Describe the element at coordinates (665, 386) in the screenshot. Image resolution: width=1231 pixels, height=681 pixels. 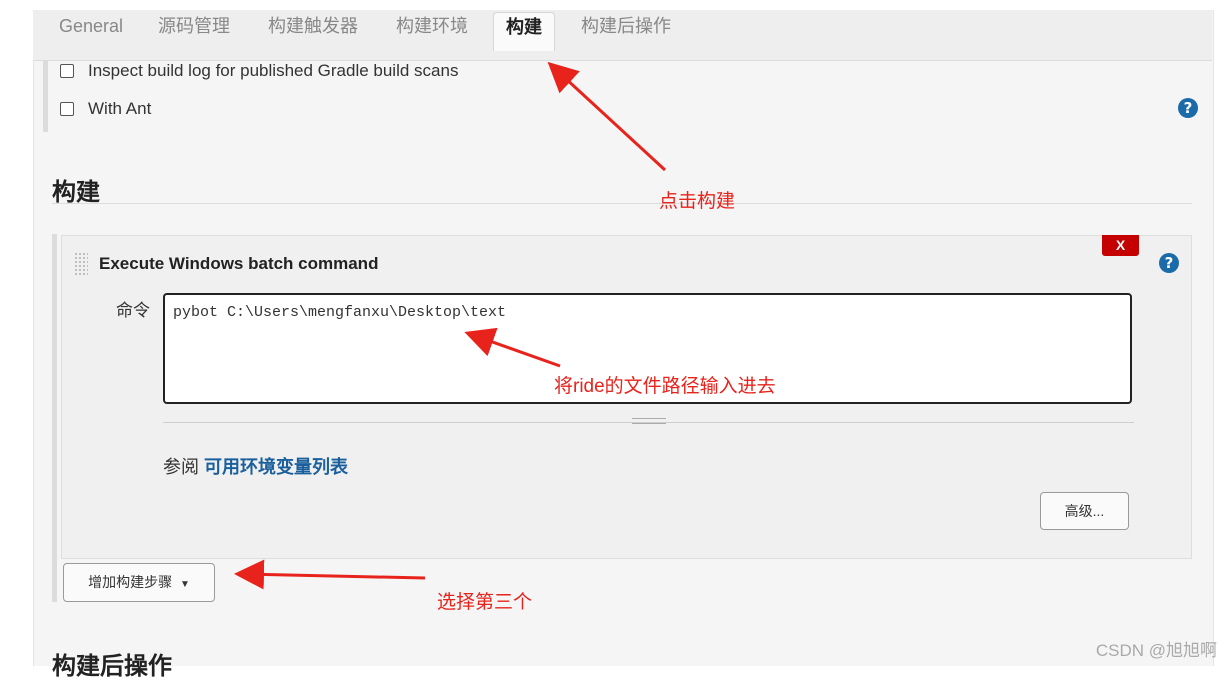
I see `annotation-enter-path: 将ride的文件路径输入进去` at that location.